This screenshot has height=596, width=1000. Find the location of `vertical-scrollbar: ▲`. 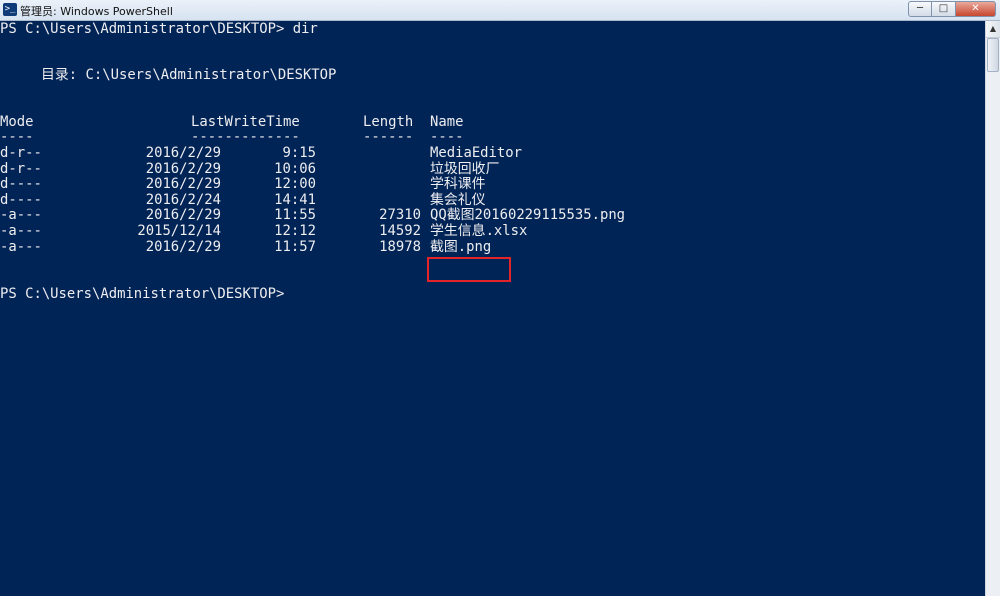

vertical-scrollbar: ▲ is located at coordinates (992, 308).